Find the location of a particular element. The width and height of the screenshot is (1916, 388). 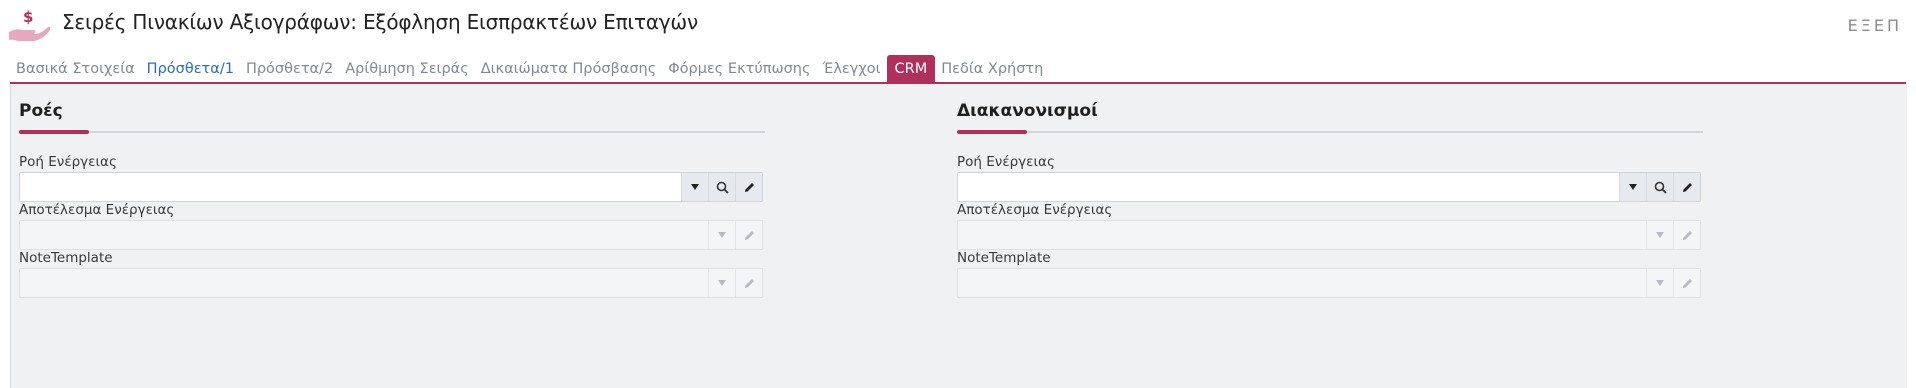

tab-basic-info: Βασικά Στοιχεία is located at coordinates (75, 69).